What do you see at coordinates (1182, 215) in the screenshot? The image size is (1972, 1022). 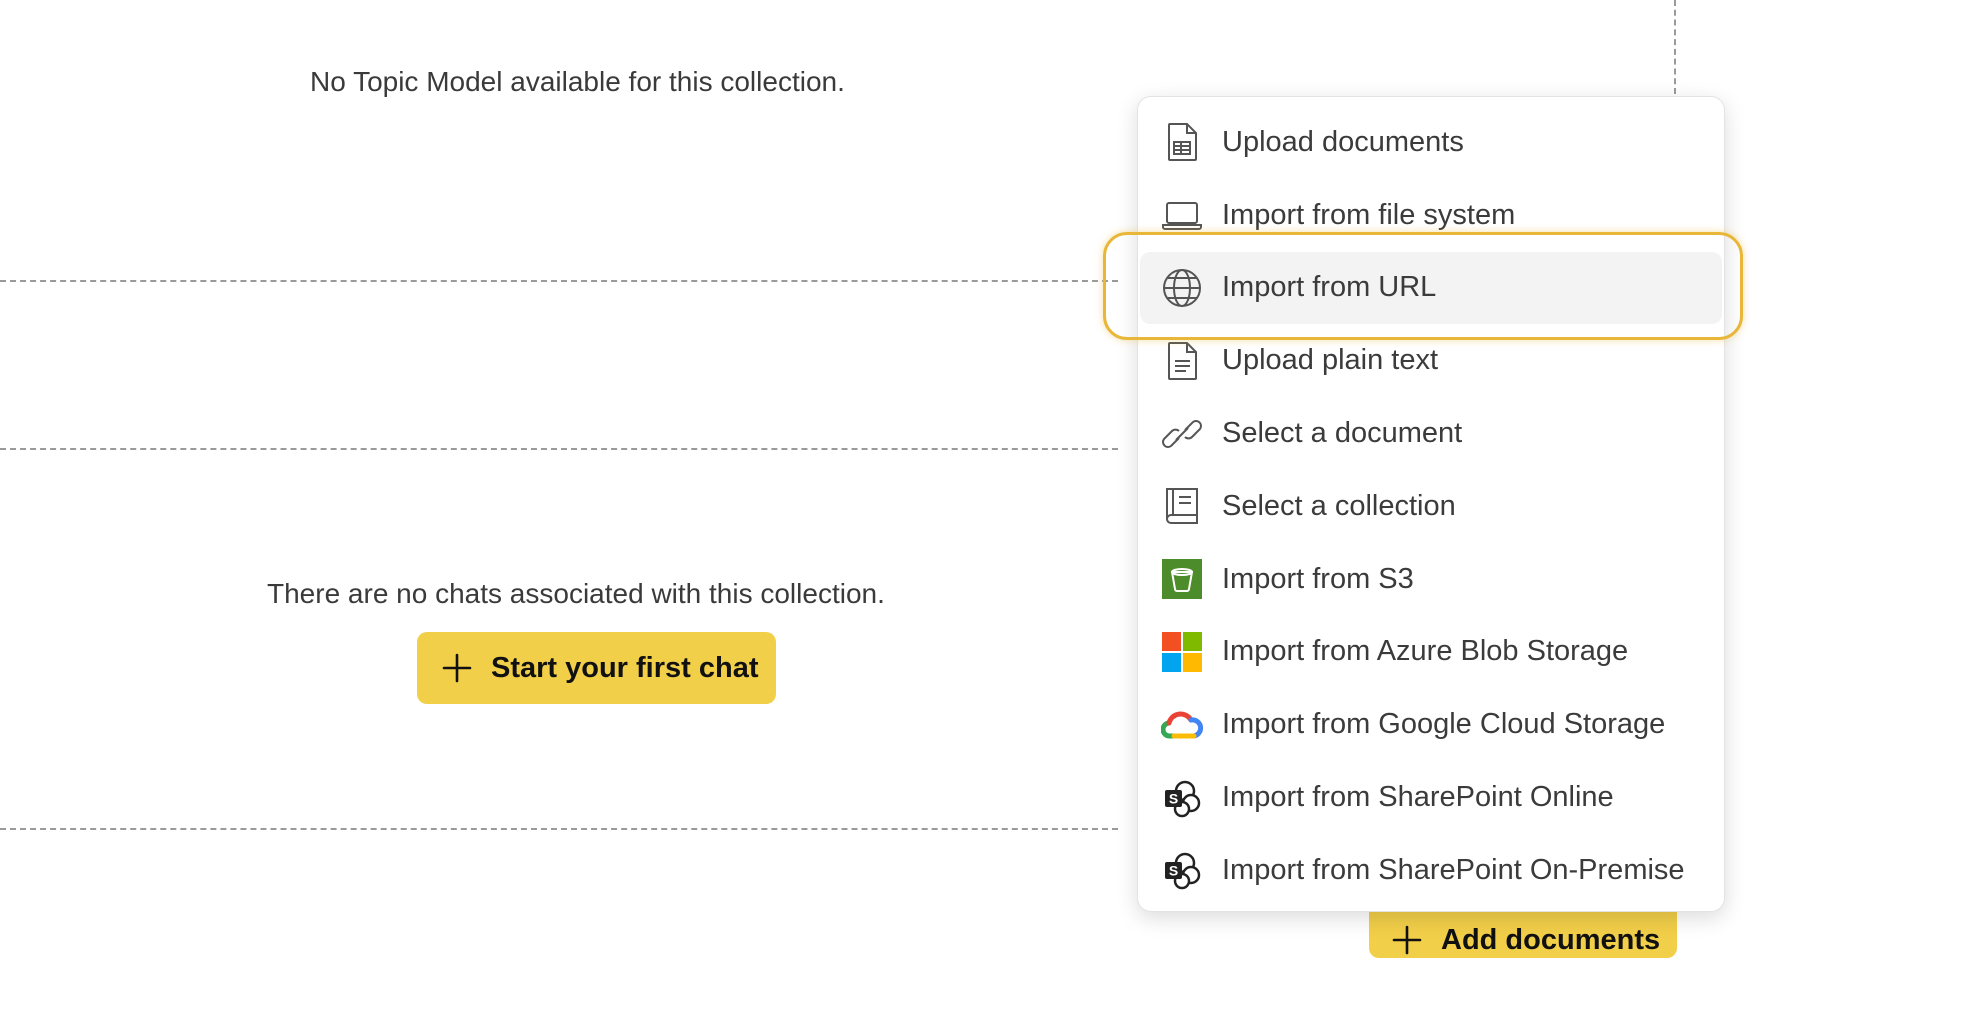 I see `laptop-icon` at bounding box center [1182, 215].